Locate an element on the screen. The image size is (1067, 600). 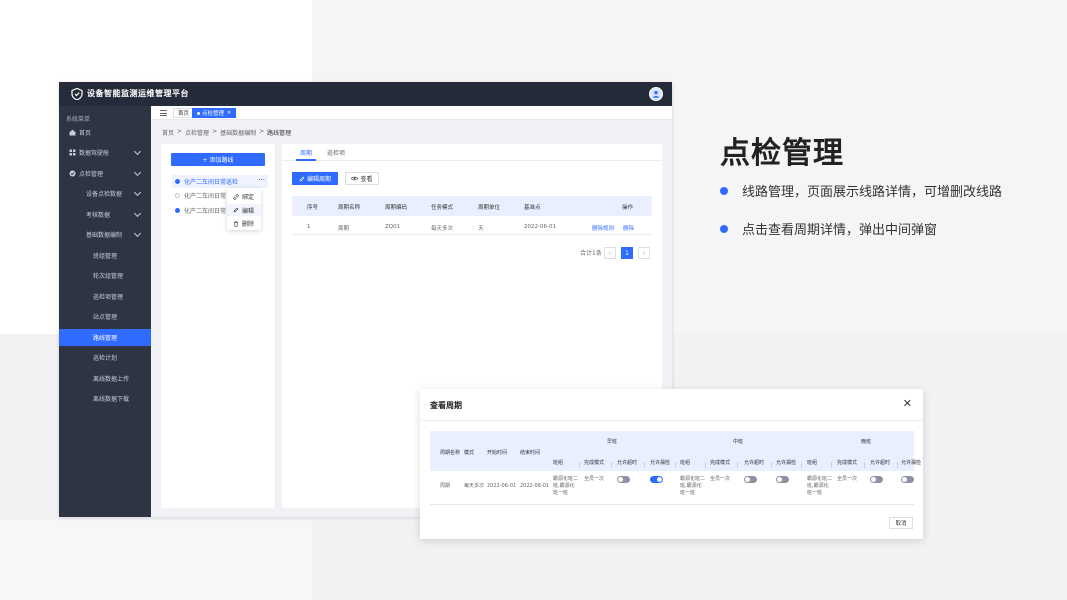
menu-item-label: 绑定 is located at coordinates (248, 197).